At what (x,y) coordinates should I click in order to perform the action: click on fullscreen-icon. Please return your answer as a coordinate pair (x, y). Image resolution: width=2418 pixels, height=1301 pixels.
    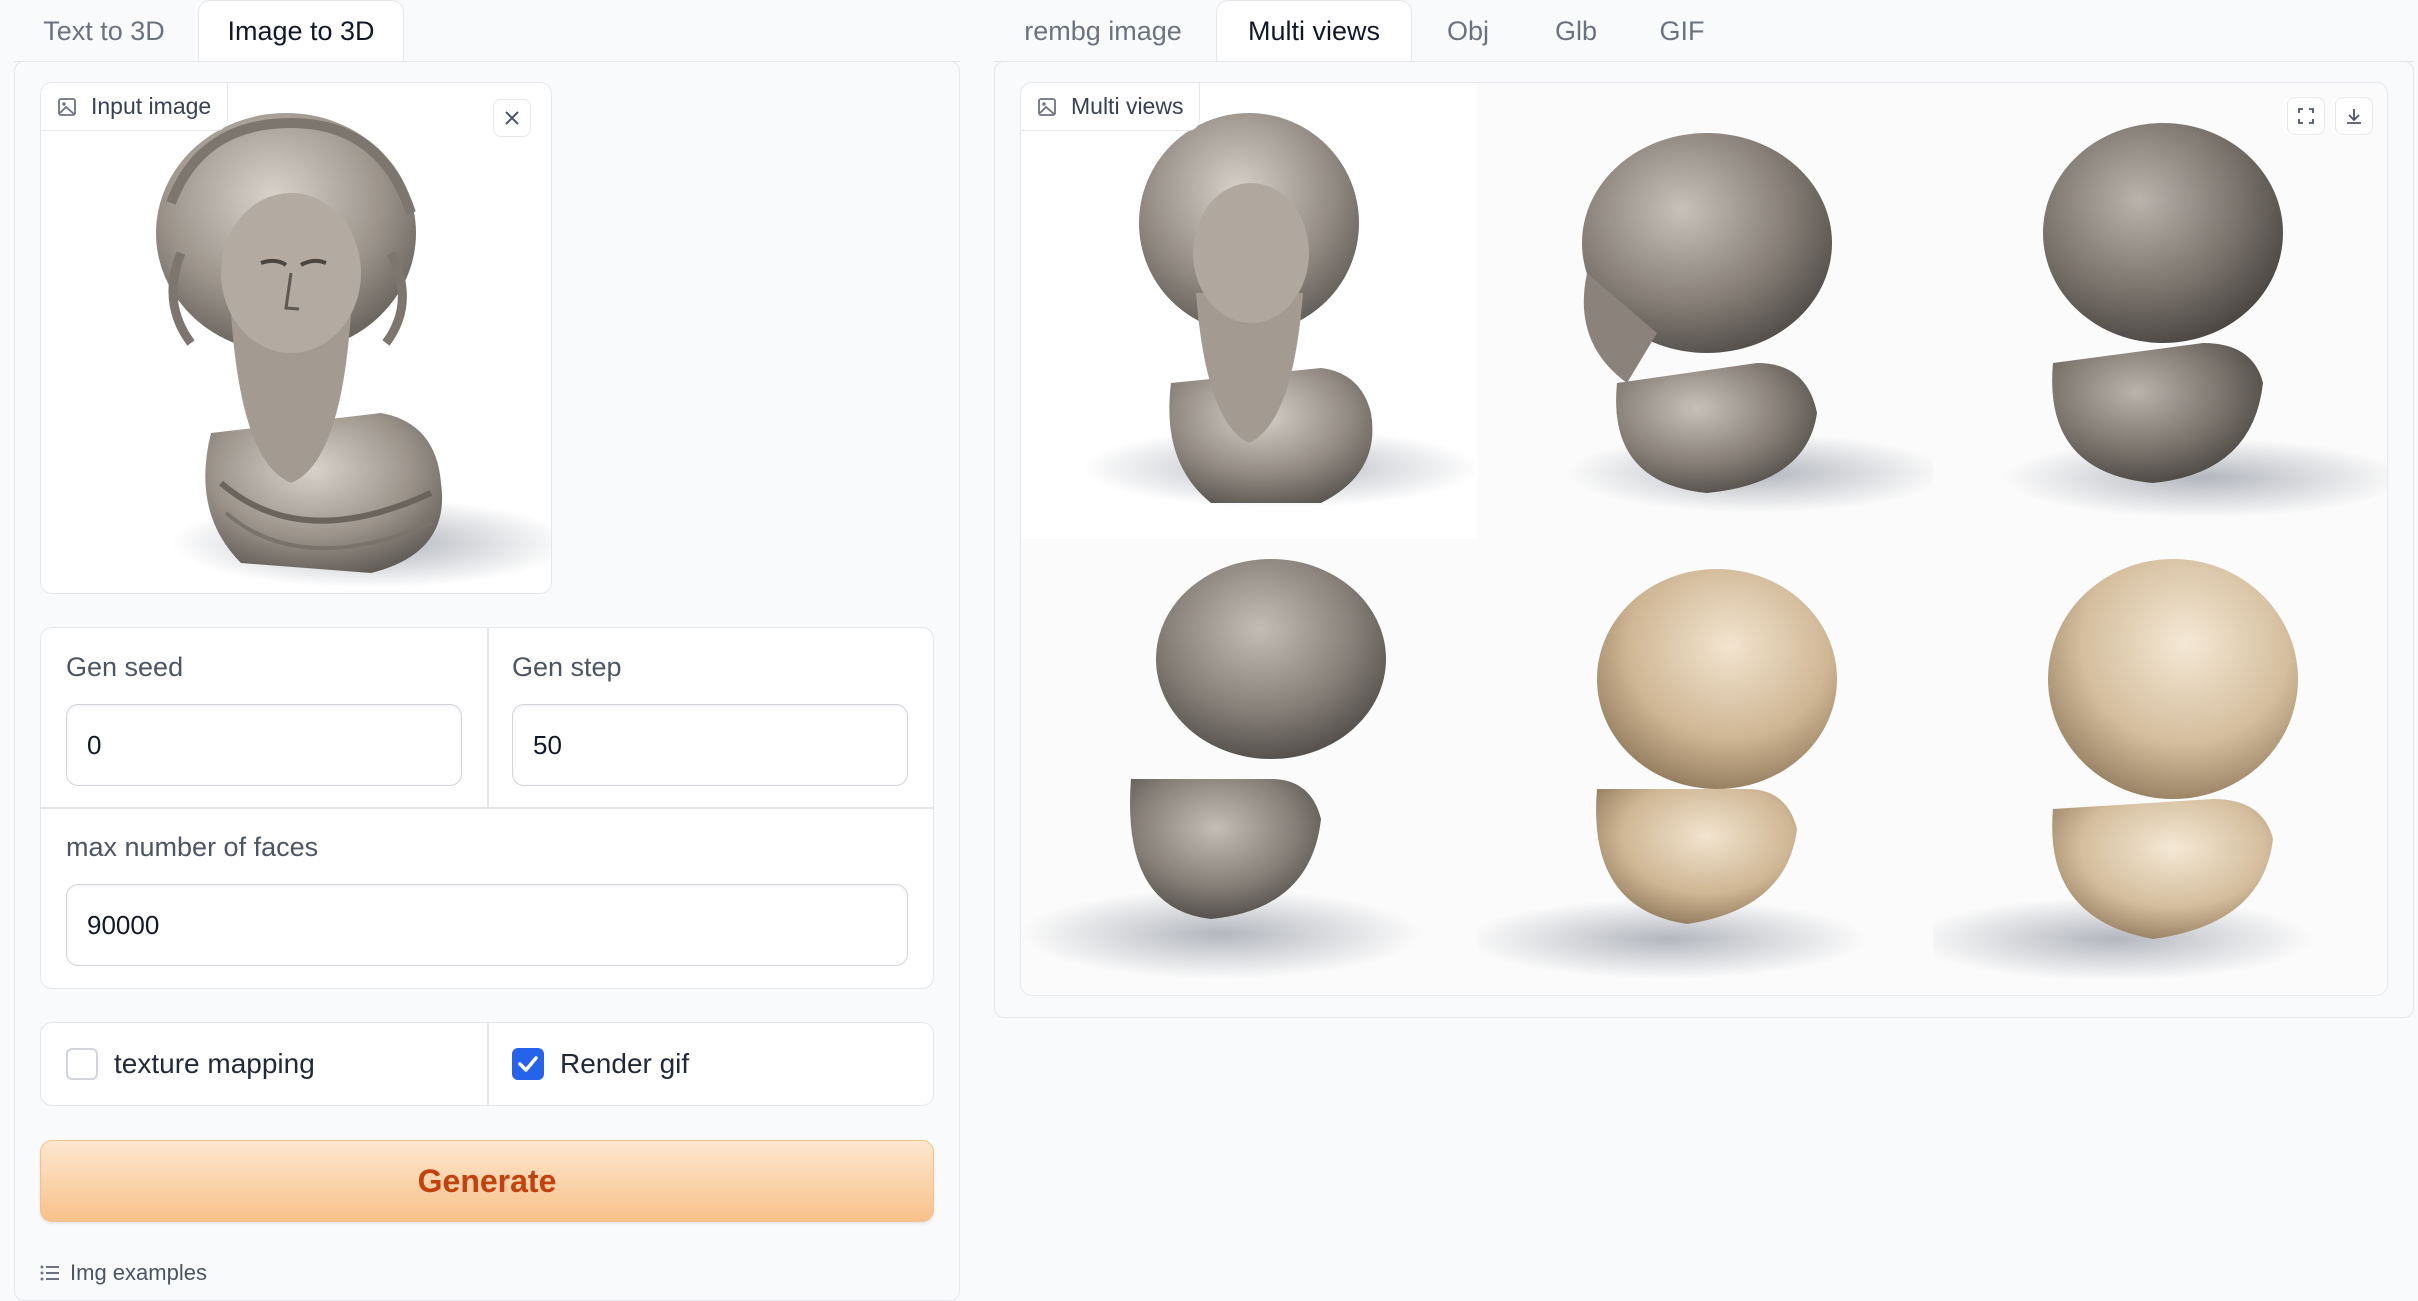
    Looking at the image, I should click on (2306, 116).